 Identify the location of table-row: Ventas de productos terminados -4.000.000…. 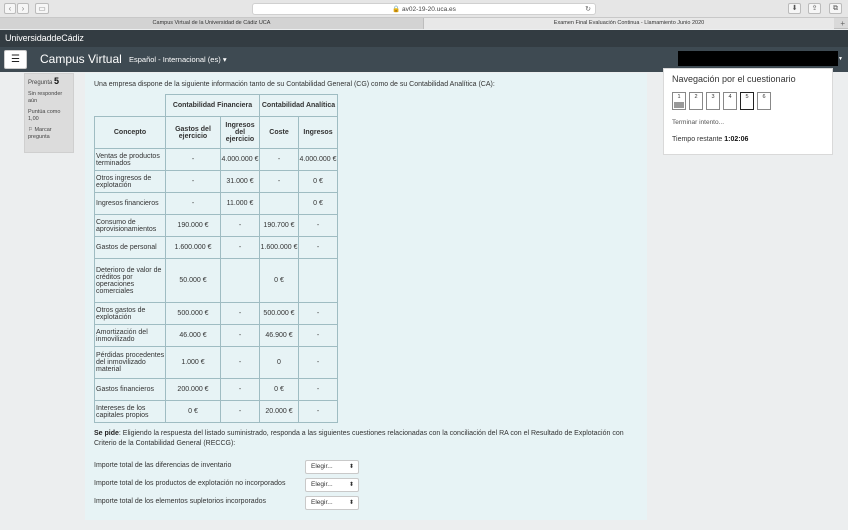
(216, 159).